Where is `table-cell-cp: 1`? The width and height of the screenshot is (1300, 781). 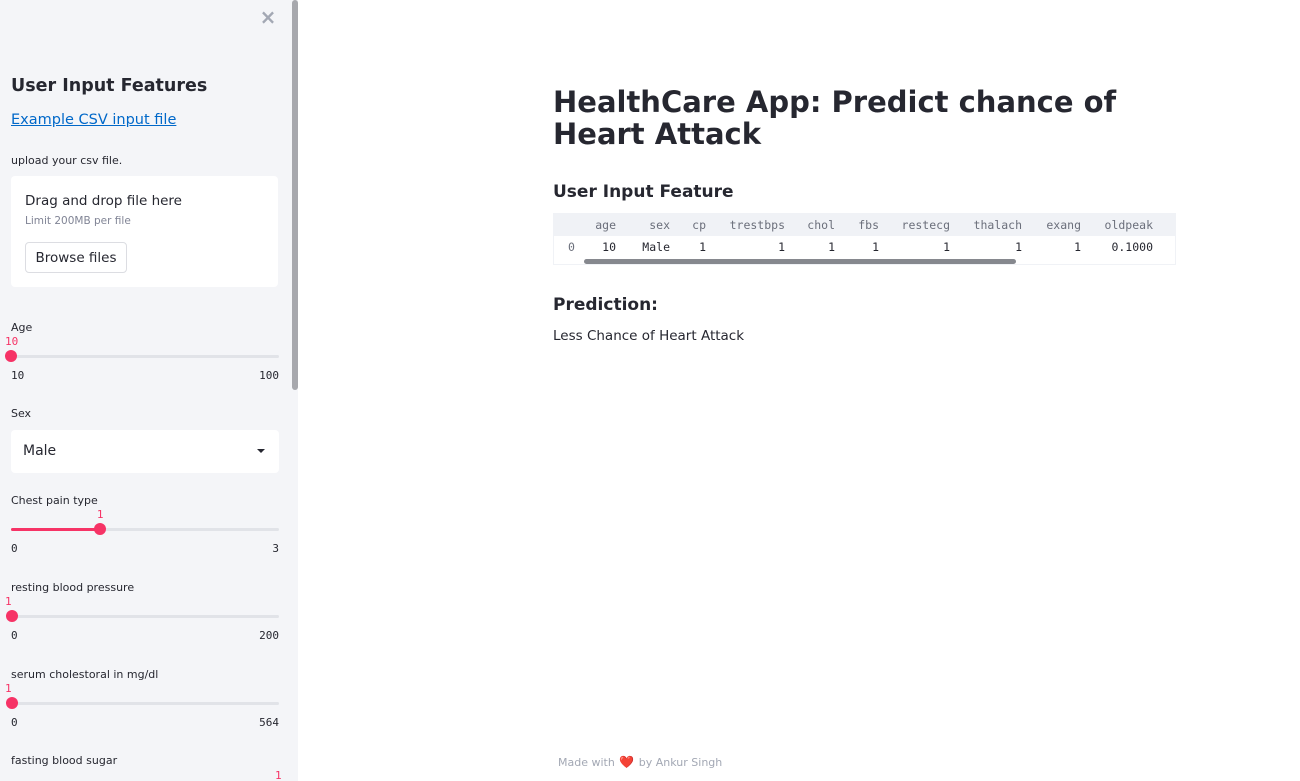
table-cell-cp: 1 is located at coordinates (702, 247).